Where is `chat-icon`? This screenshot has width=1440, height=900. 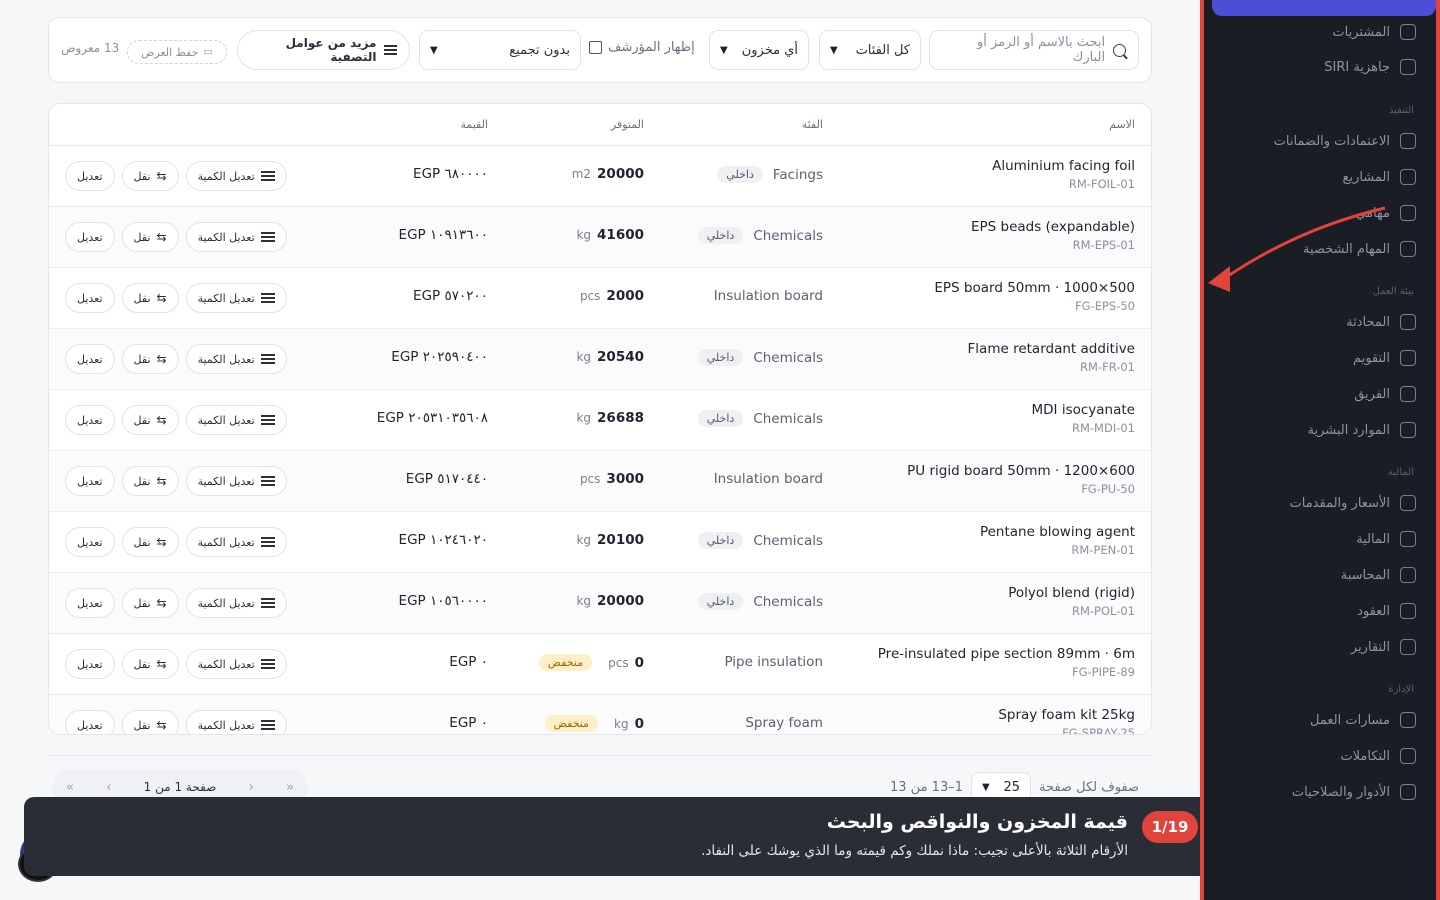
chat-icon is located at coordinates (1408, 322).